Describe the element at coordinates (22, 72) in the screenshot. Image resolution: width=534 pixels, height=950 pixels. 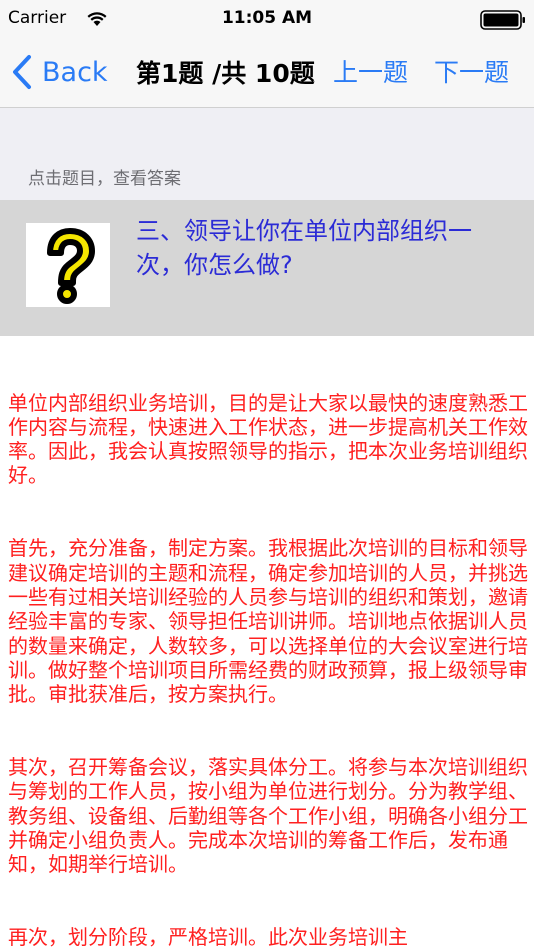
I see `chevron-left-icon` at that location.